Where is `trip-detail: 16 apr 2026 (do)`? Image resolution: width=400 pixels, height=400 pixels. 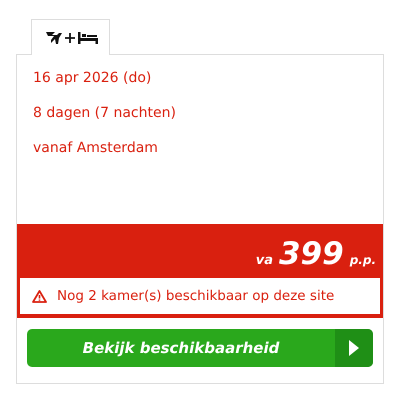 trip-detail: 16 apr 2026 (do) is located at coordinates (92, 78).